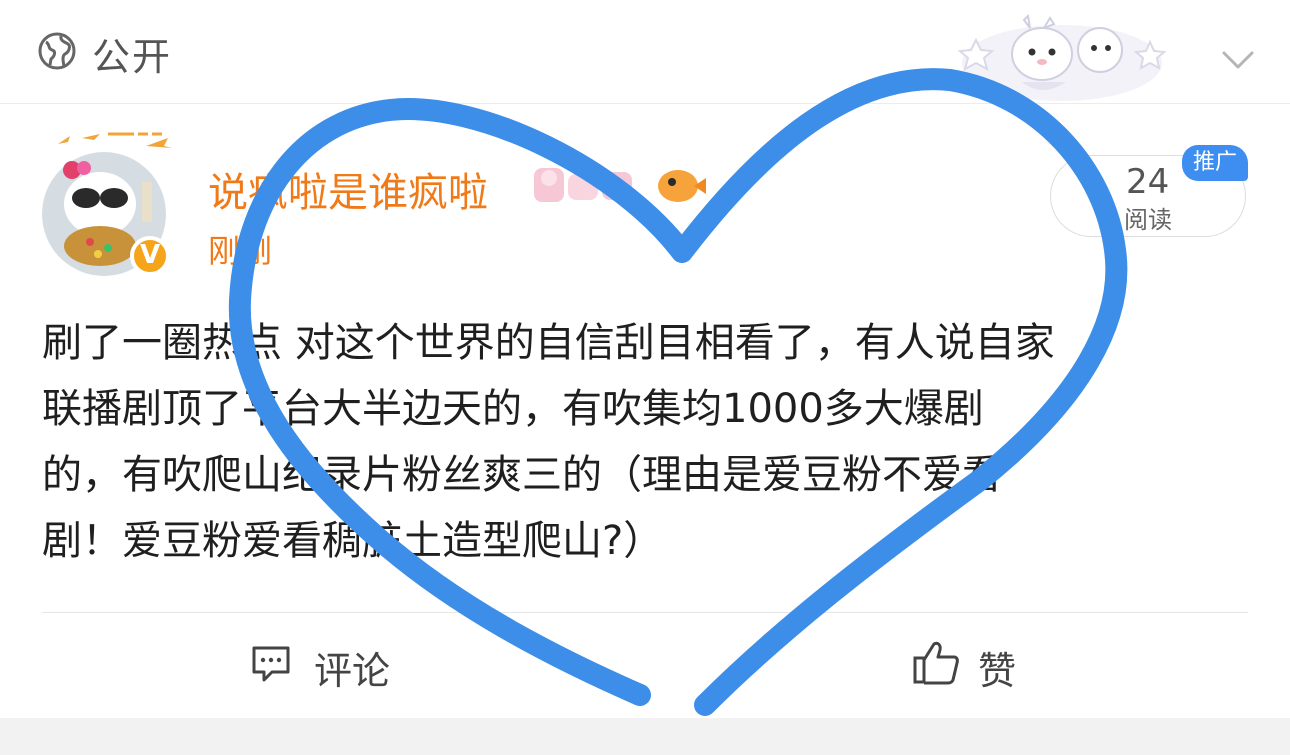 The image size is (1290, 755). What do you see at coordinates (57, 51) in the screenshot?
I see `globe-icon` at bounding box center [57, 51].